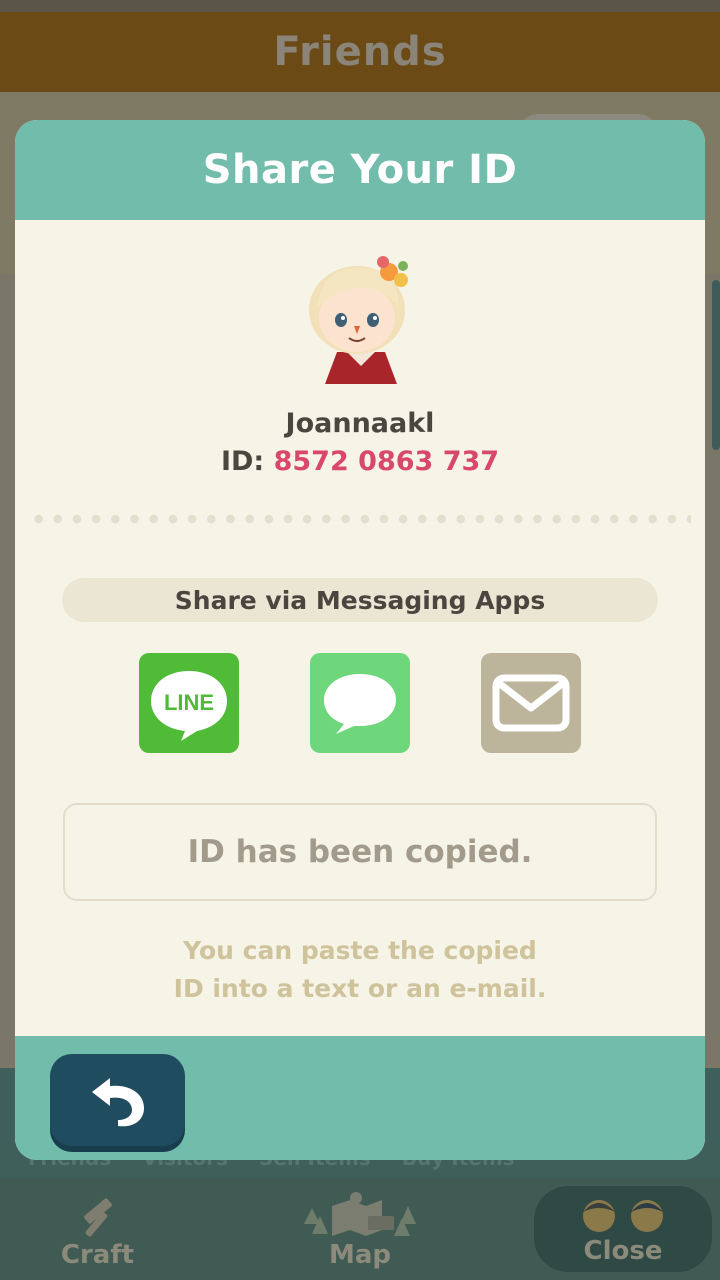 The width and height of the screenshot is (720, 1280). What do you see at coordinates (360, 950) in the screenshot?
I see `paste-hint-line-1: You can paste the copied` at bounding box center [360, 950].